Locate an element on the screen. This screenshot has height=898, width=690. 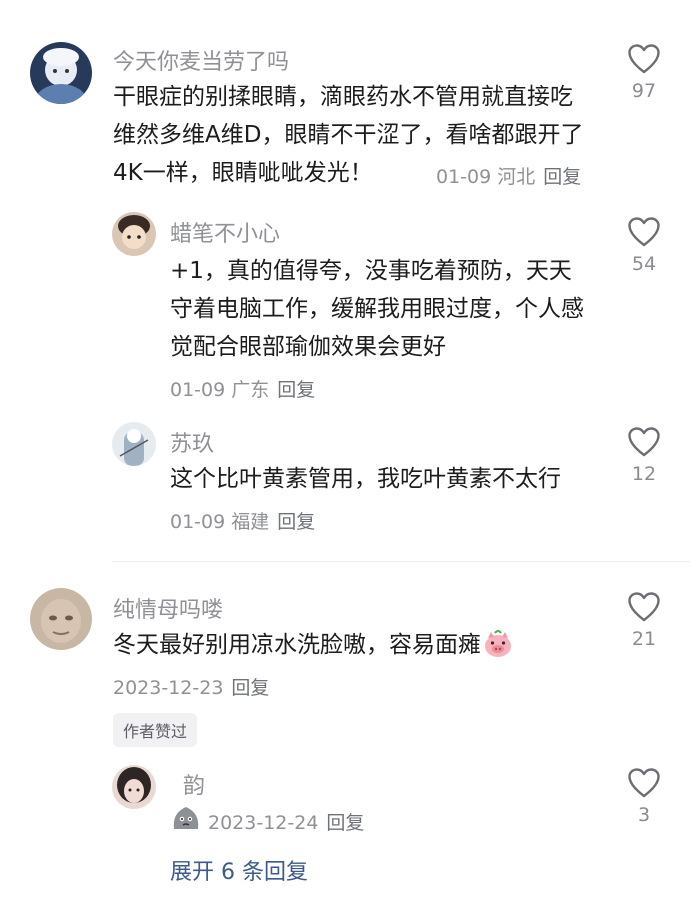
comment-meta: 2023-12-23 回复 is located at coordinates (191, 686).